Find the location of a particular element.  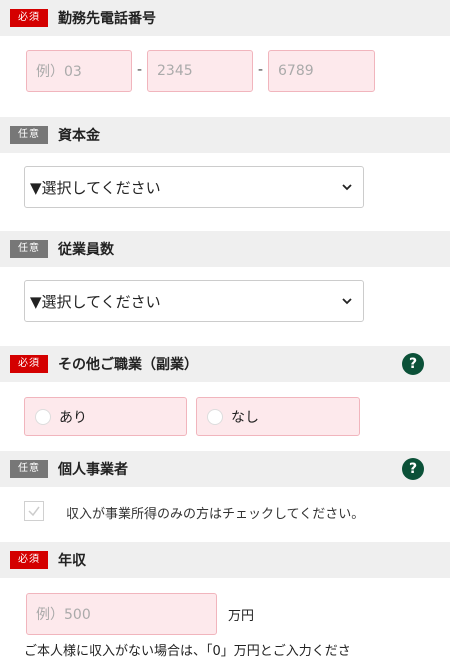

side-job-title: その他ご職業（副業） is located at coordinates (128, 365).